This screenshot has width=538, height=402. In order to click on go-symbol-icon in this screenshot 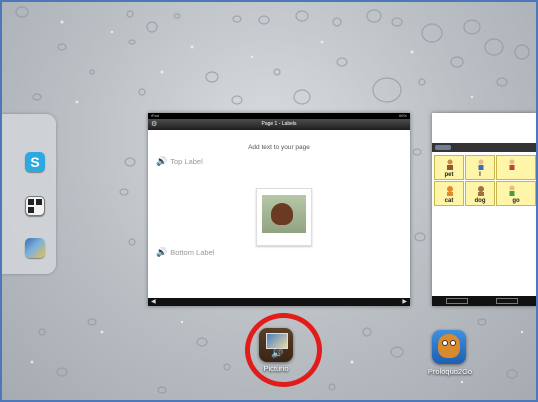, I will do `click(512, 190)`.